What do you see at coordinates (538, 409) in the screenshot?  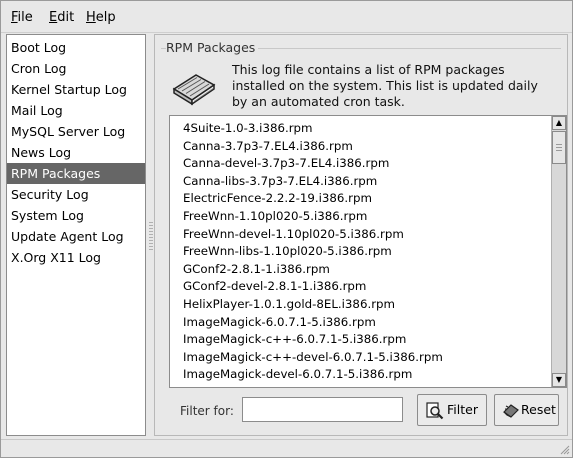 I see `reset-button-label: Reset` at bounding box center [538, 409].